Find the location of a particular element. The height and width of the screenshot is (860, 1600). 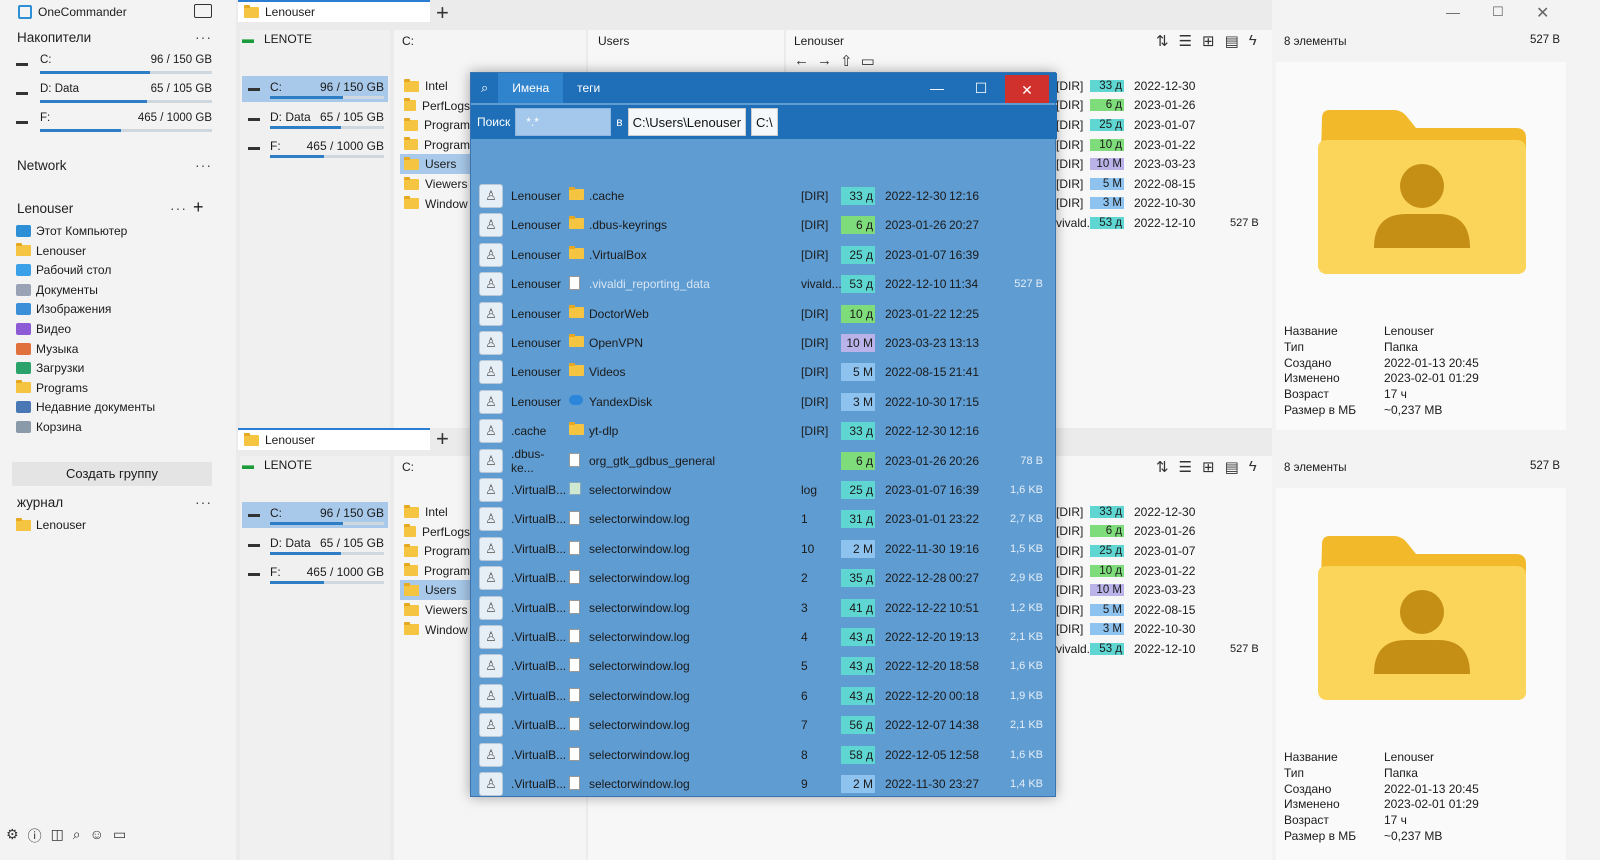

folder-nav-icon: ▭ is located at coordinates (868, 61).